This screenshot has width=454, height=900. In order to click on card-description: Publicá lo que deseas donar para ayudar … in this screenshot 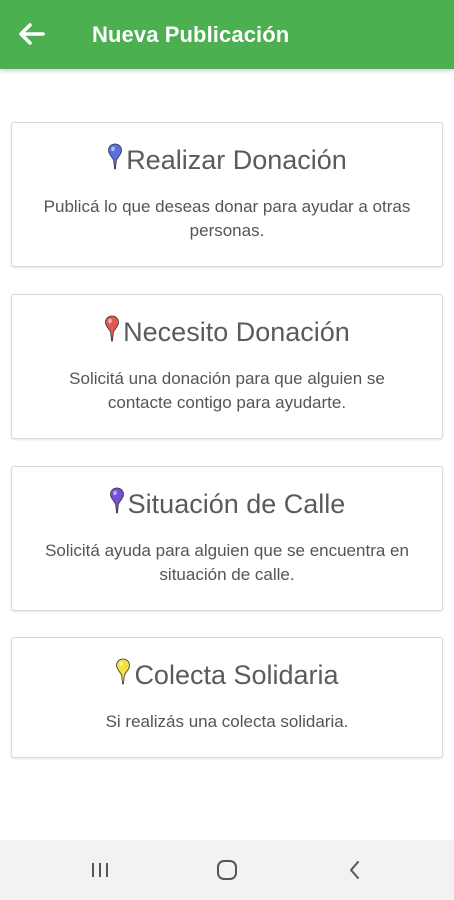, I will do `click(227, 218)`.